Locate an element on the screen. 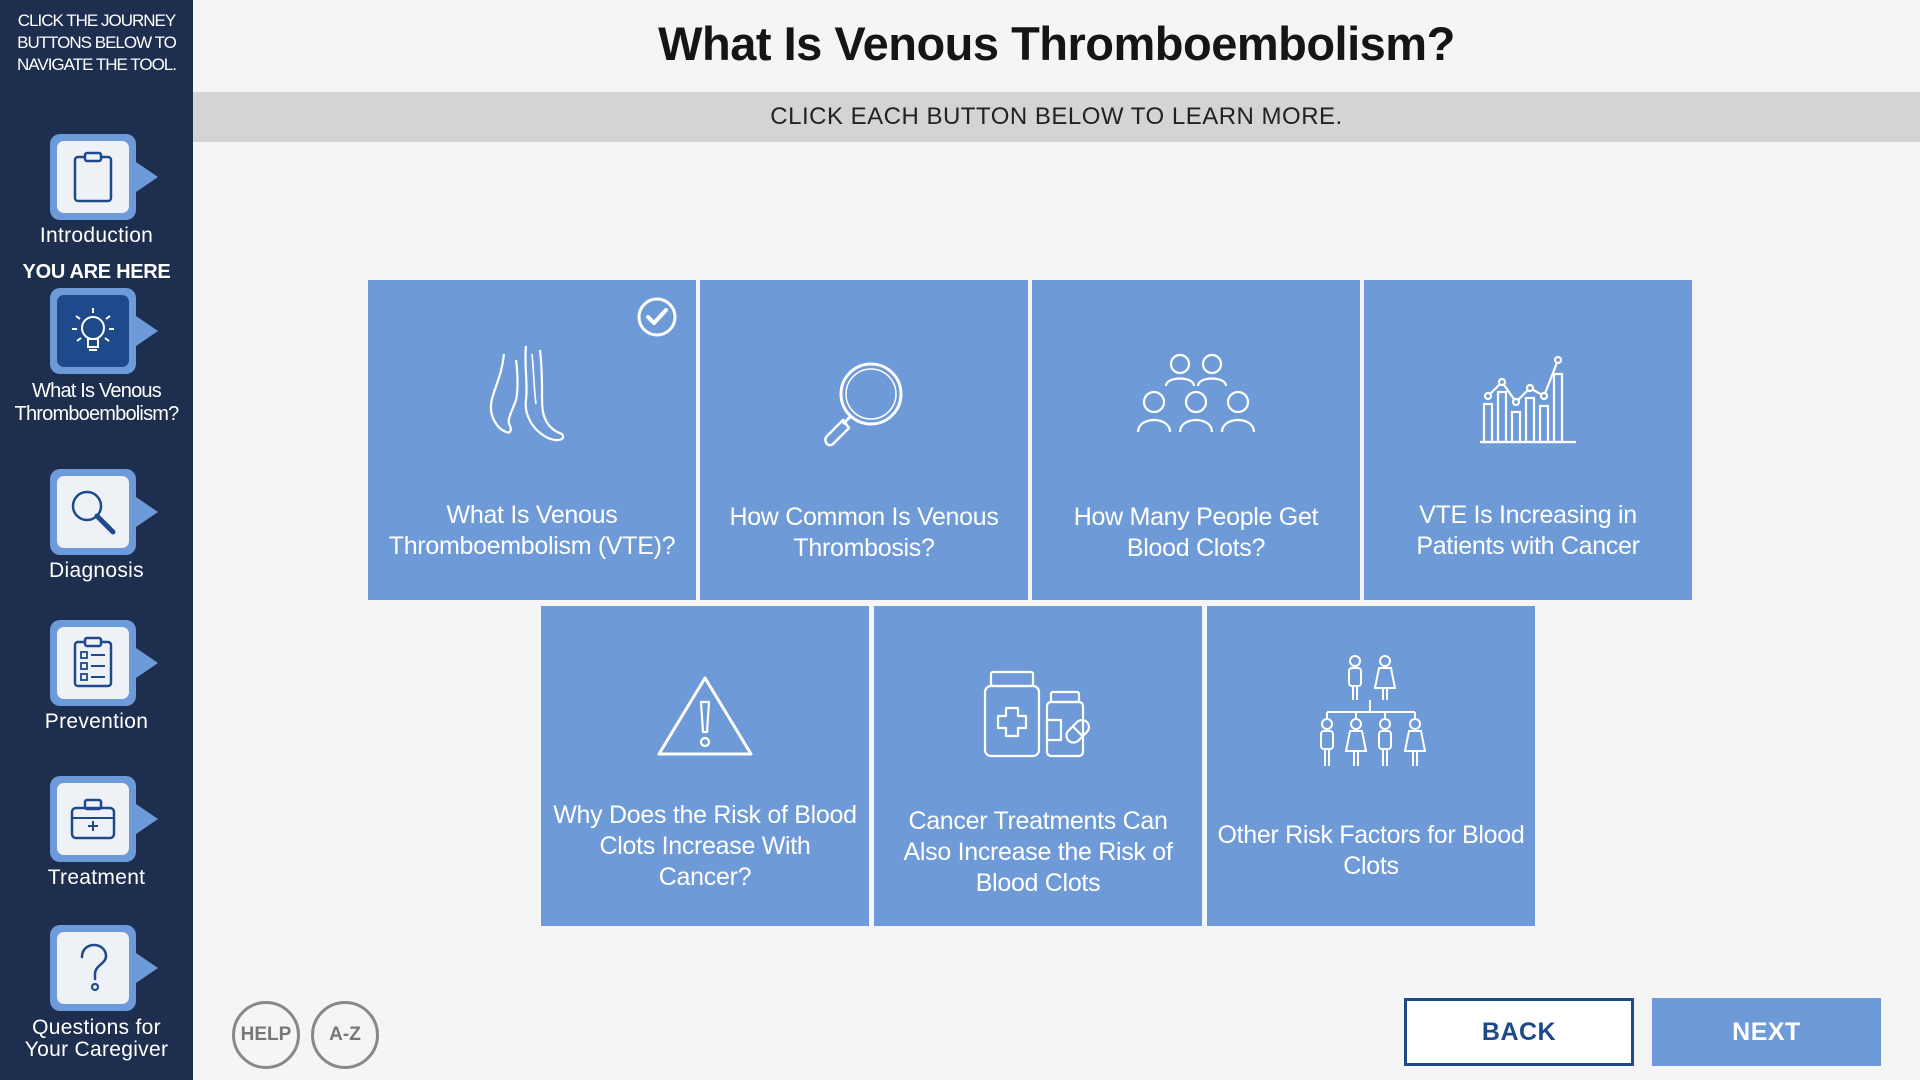  nav-label-treatment: Treatment is located at coordinates (96, 877).